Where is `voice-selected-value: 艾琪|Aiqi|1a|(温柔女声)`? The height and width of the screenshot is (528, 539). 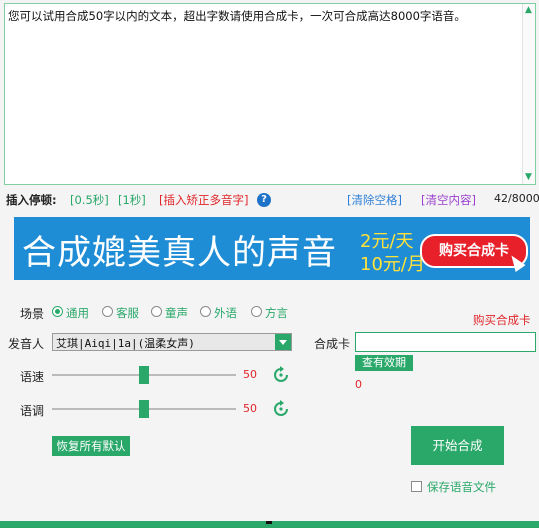
voice-selected-value: 艾琪|Aiqi|1a|(温柔女声) is located at coordinates (125, 343).